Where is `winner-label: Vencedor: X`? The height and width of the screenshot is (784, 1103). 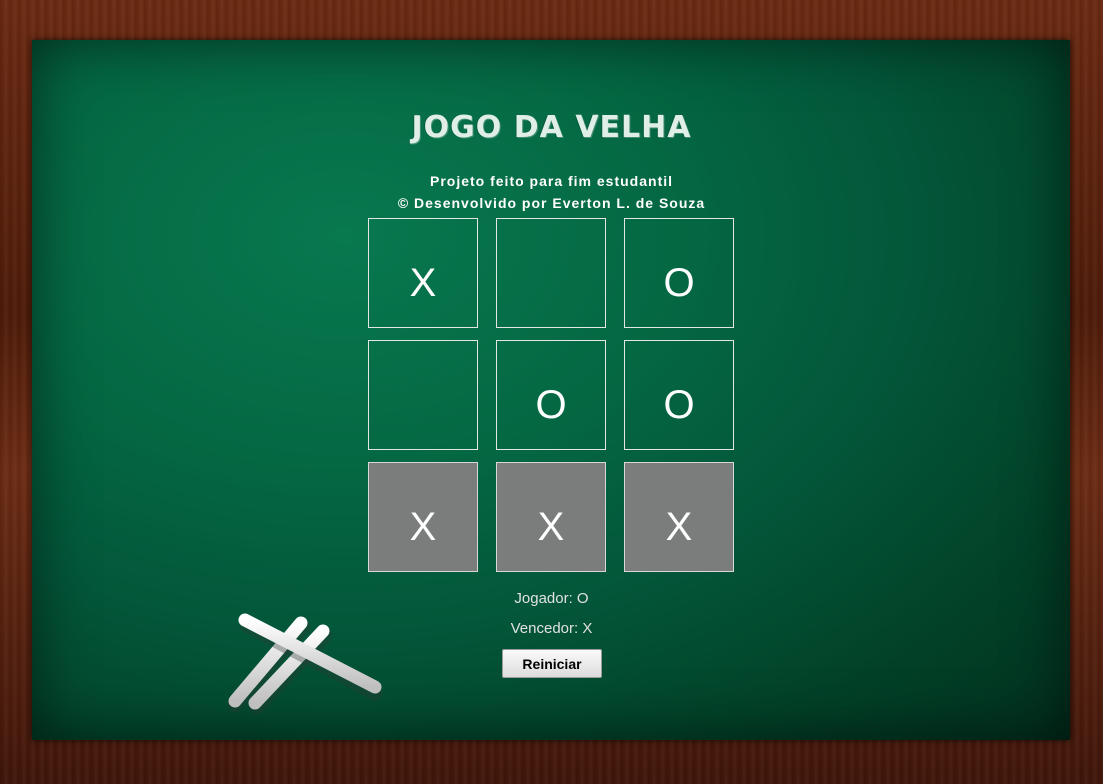
winner-label: Vencedor: X is located at coordinates (551, 628).